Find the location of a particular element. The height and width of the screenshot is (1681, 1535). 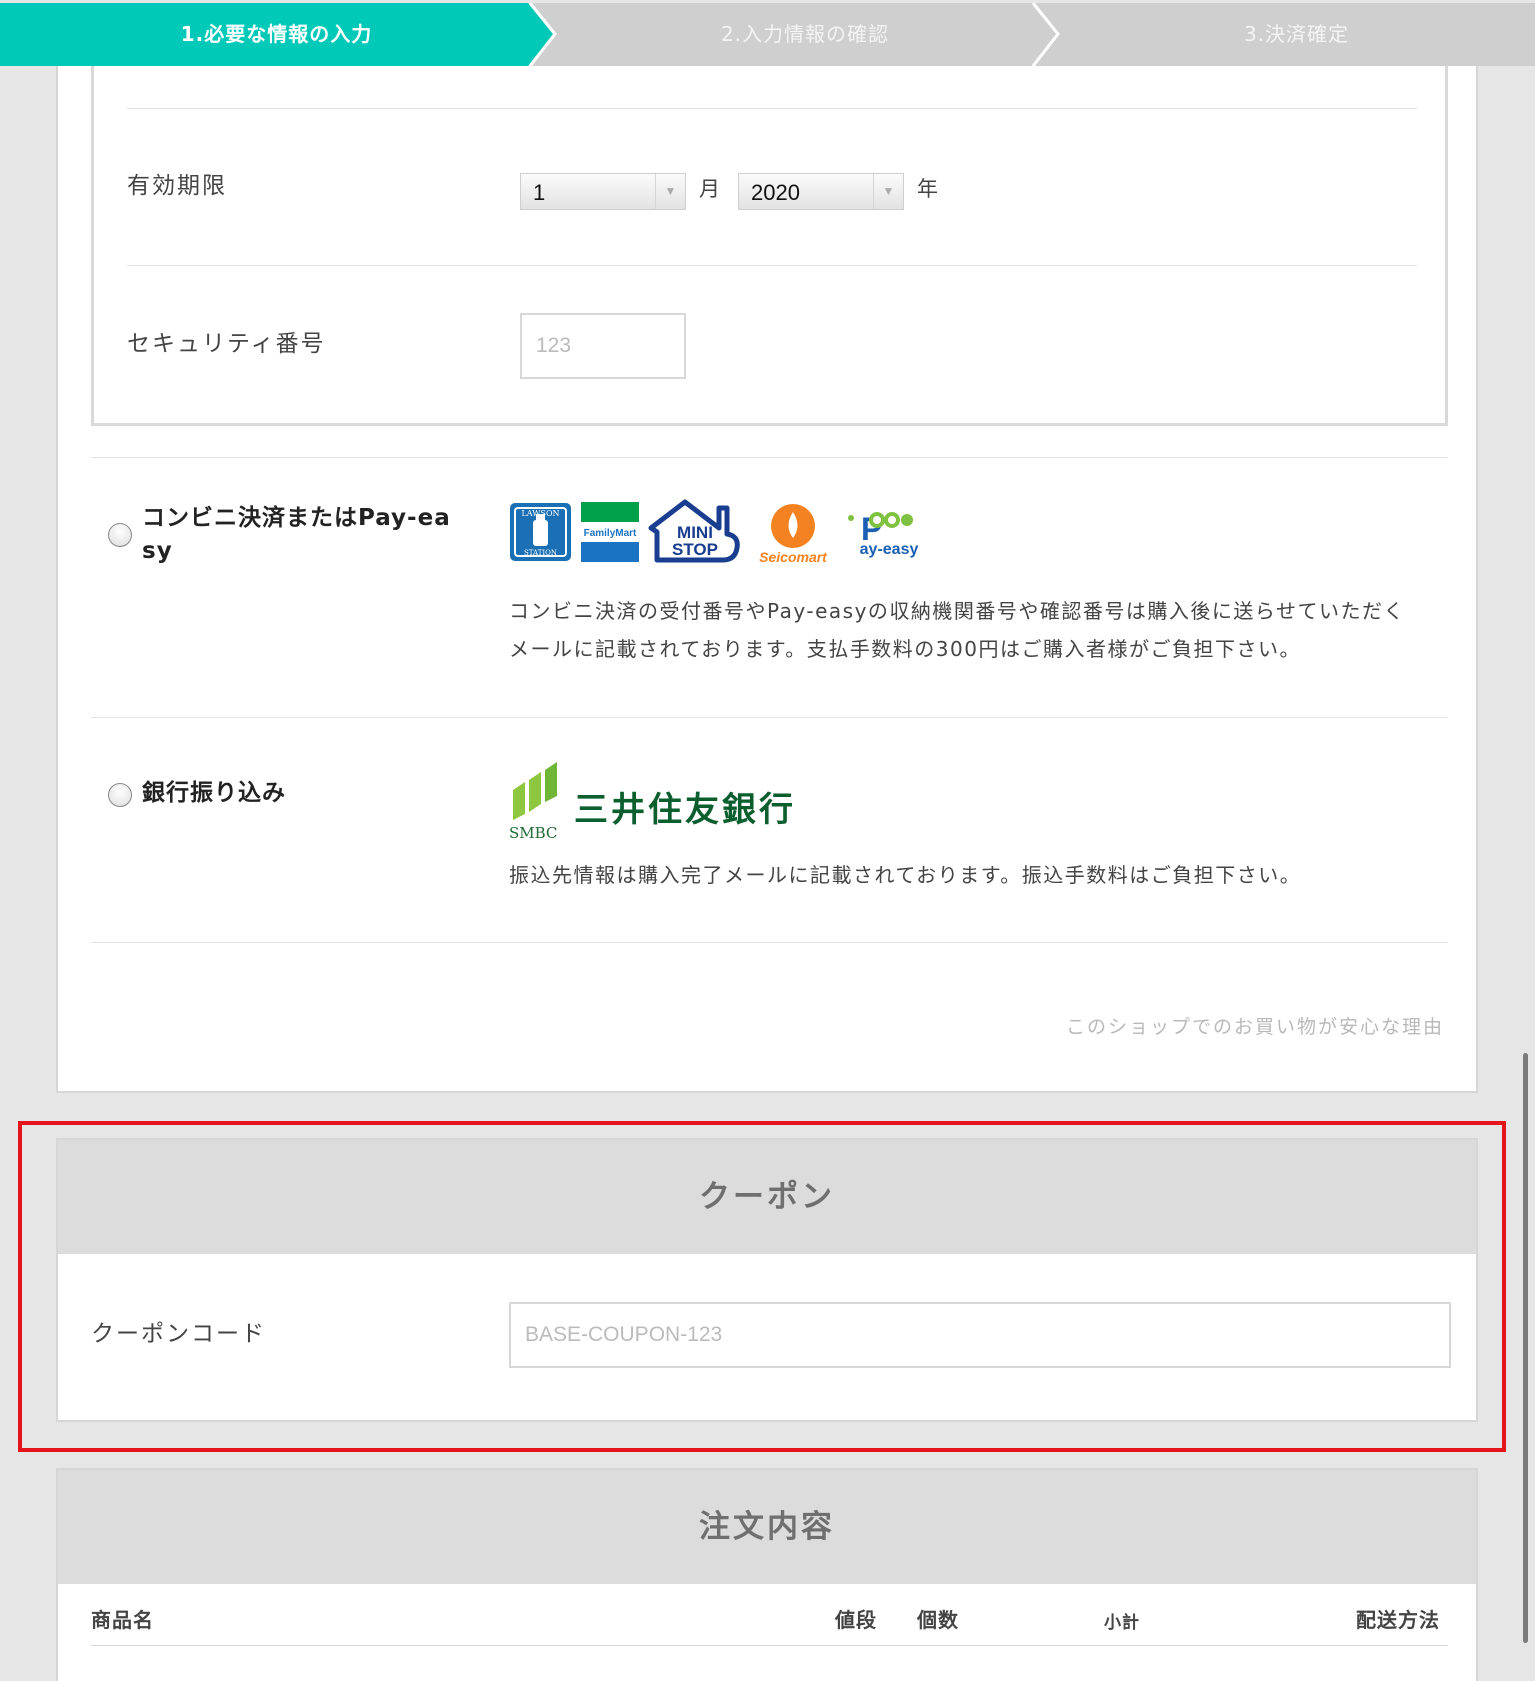

smbc-mark: SMBC is located at coordinates (533, 801).